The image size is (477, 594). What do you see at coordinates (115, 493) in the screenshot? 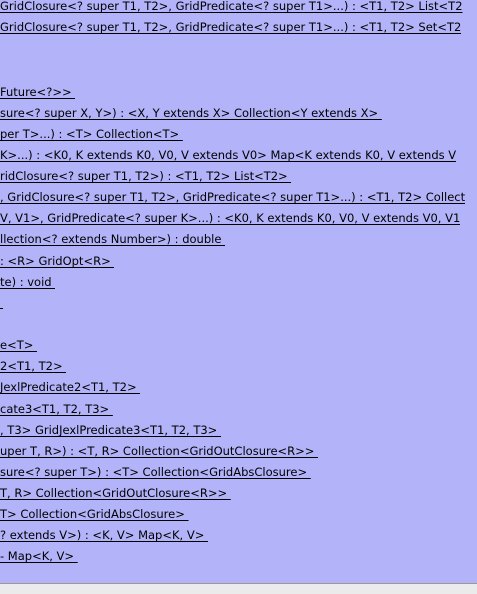
I see `method-link: T, R> Collection<GridOutClosure<R>>` at bounding box center [115, 493].